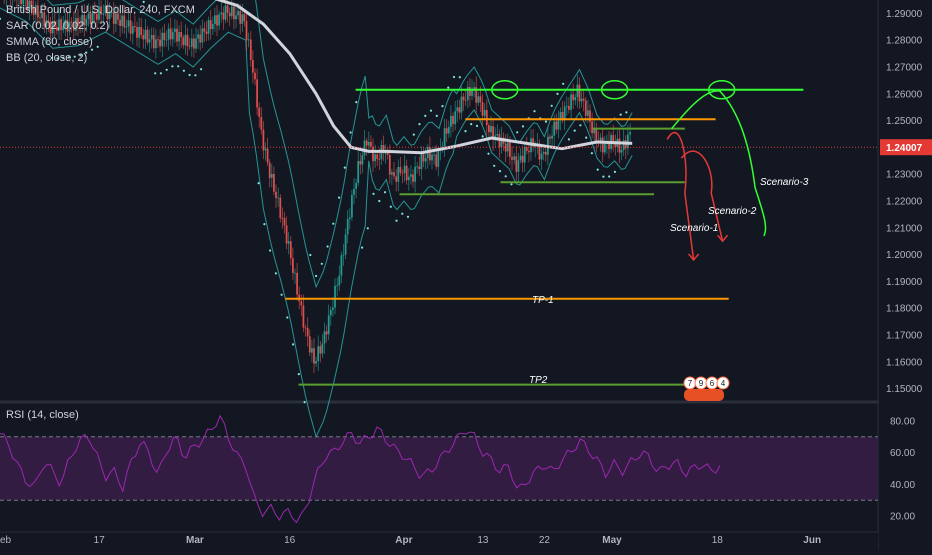  I want to click on time-tick: 18, so click(718, 540).